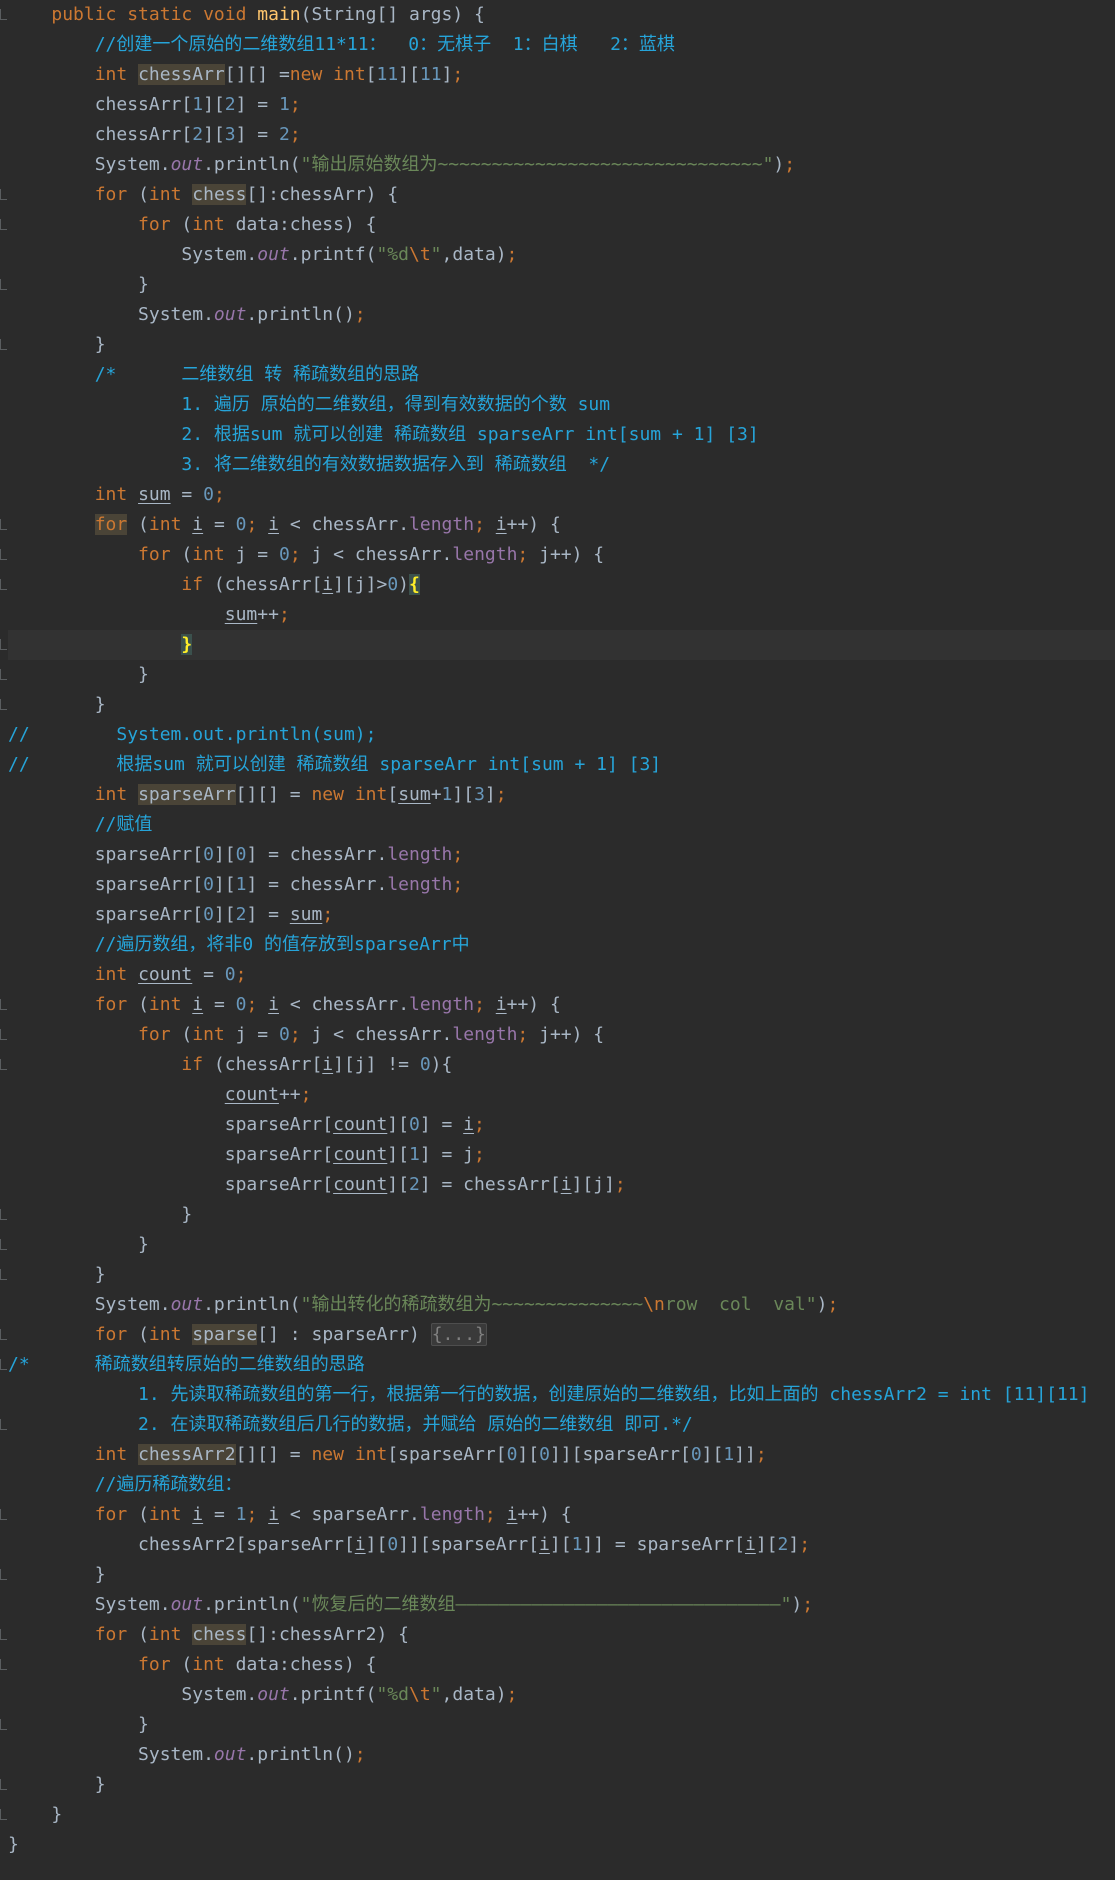  Describe the element at coordinates (561, 1155) in the screenshot. I see `code-line: sparseArr[count][1] = j;` at that location.